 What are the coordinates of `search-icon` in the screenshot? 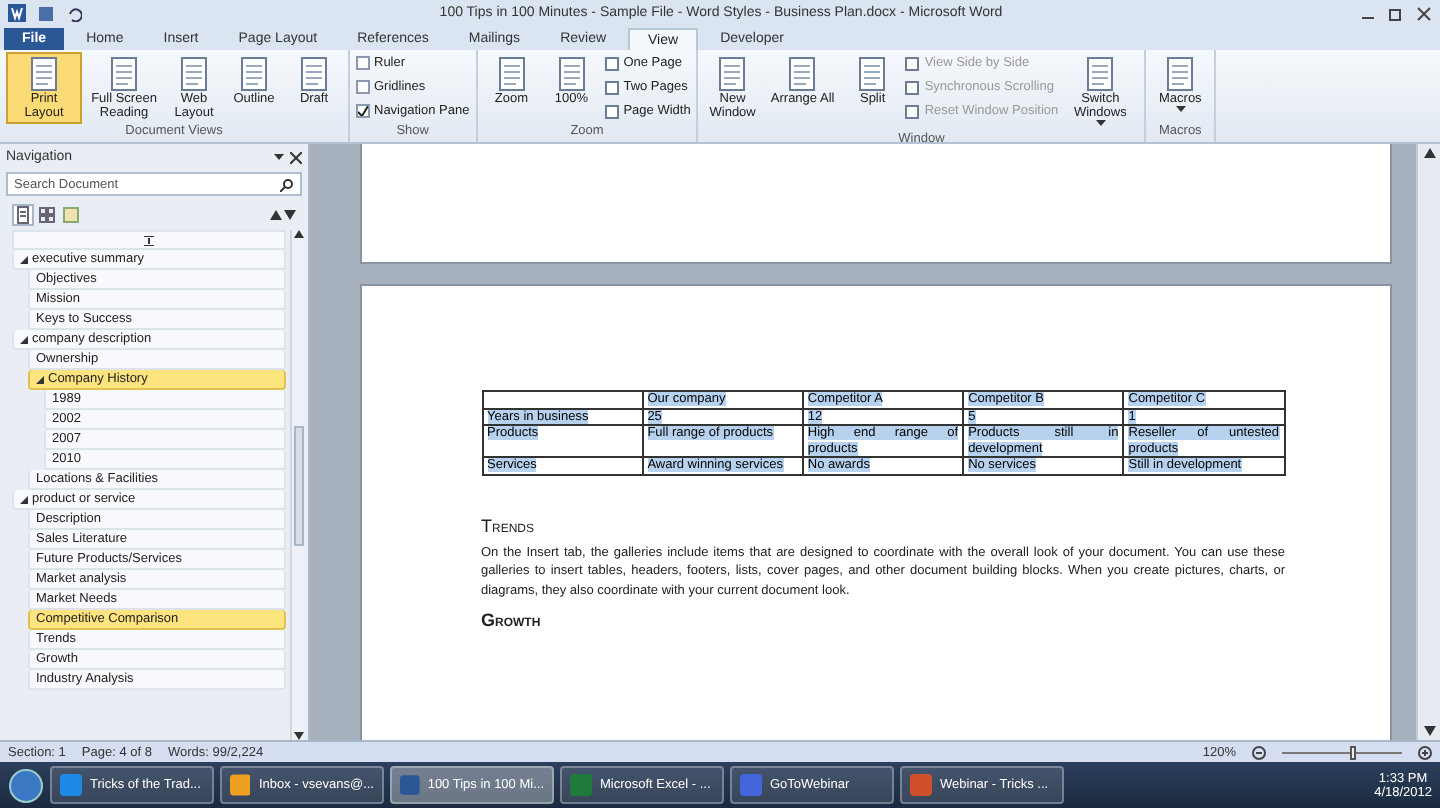 It's located at (287, 184).